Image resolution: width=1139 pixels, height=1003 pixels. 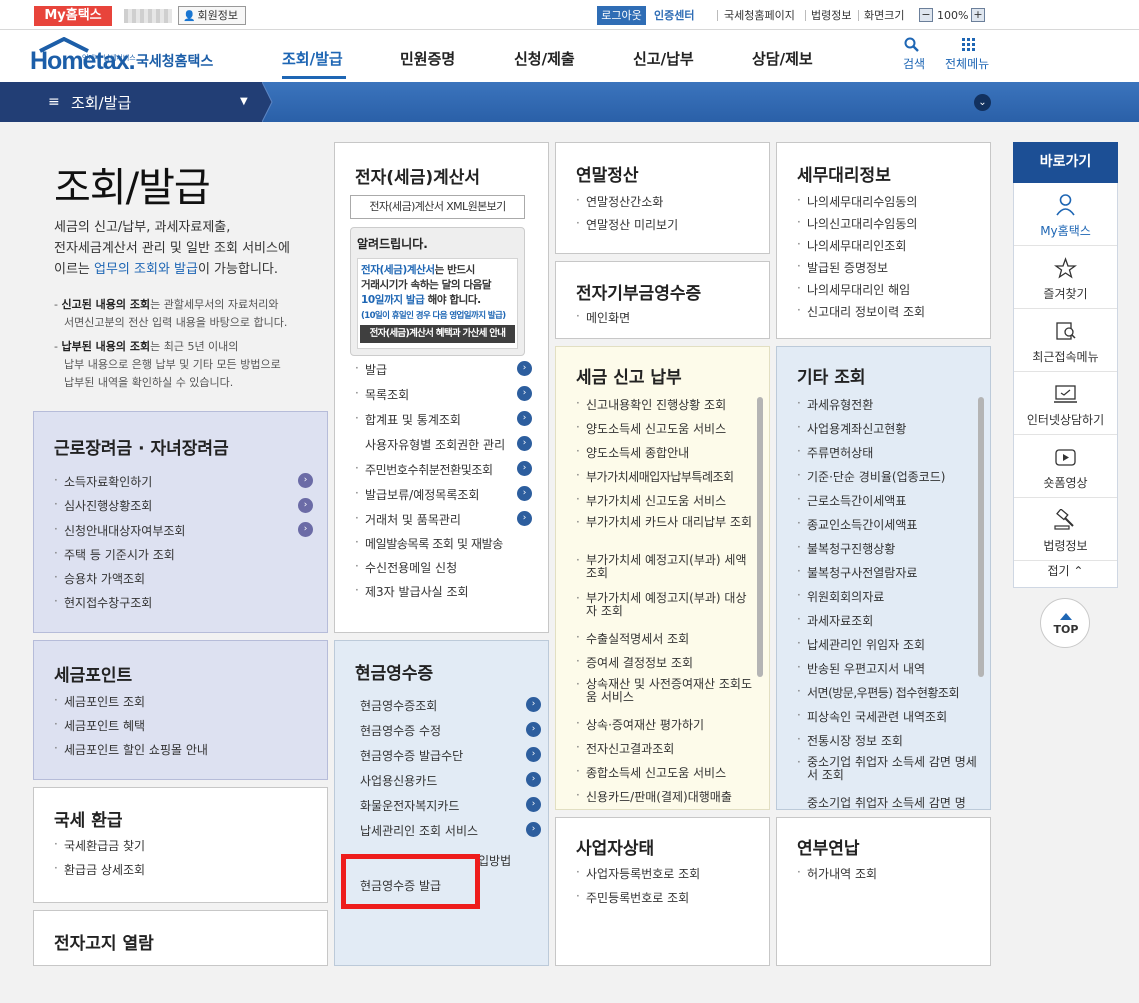 What do you see at coordinates (114, 554) in the screenshot?
I see `menu-item: 주택 등 기준시가 조회` at bounding box center [114, 554].